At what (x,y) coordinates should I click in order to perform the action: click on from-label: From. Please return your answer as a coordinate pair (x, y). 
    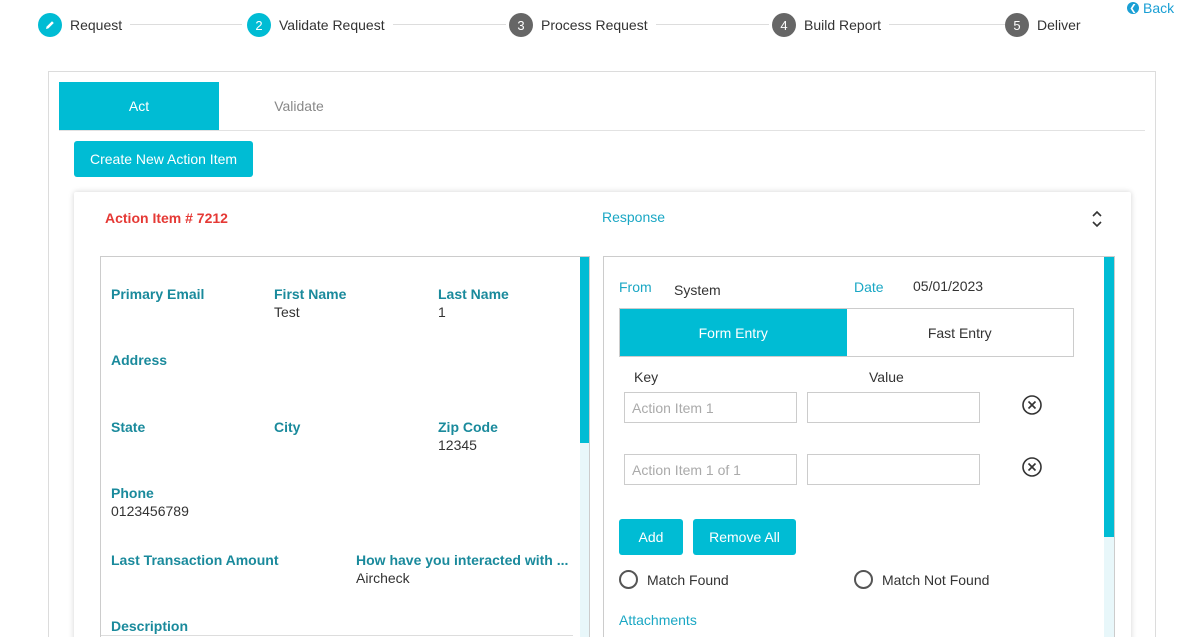
    Looking at the image, I should click on (635, 287).